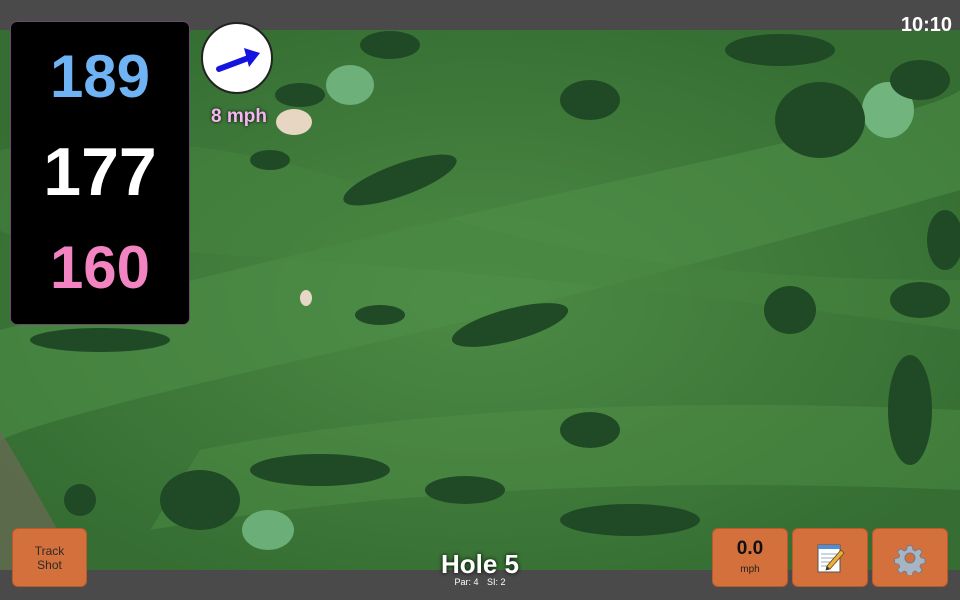 This screenshot has height=600, width=960. What do you see at coordinates (239, 116) in the screenshot?
I see `wind-speed-label: 8 mph` at bounding box center [239, 116].